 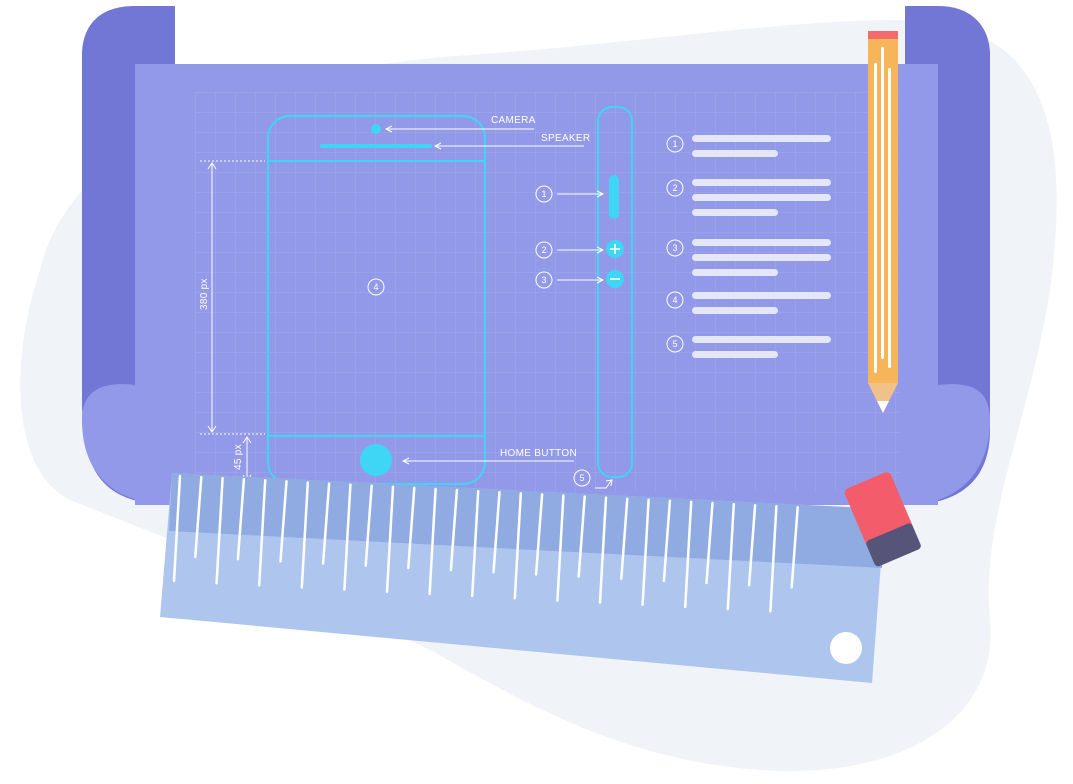 I want to click on marker-volume-down: 3, so click(x=543, y=280).